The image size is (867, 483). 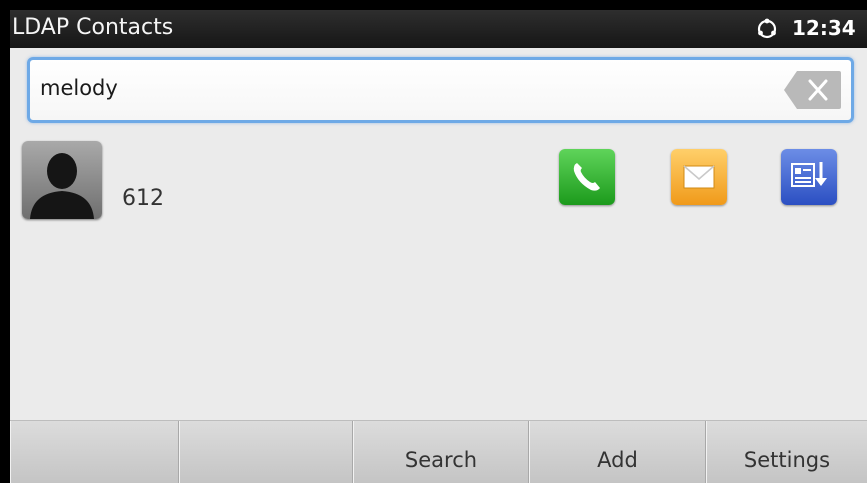 What do you see at coordinates (824, 28) in the screenshot?
I see `clock: 12:34` at bounding box center [824, 28].